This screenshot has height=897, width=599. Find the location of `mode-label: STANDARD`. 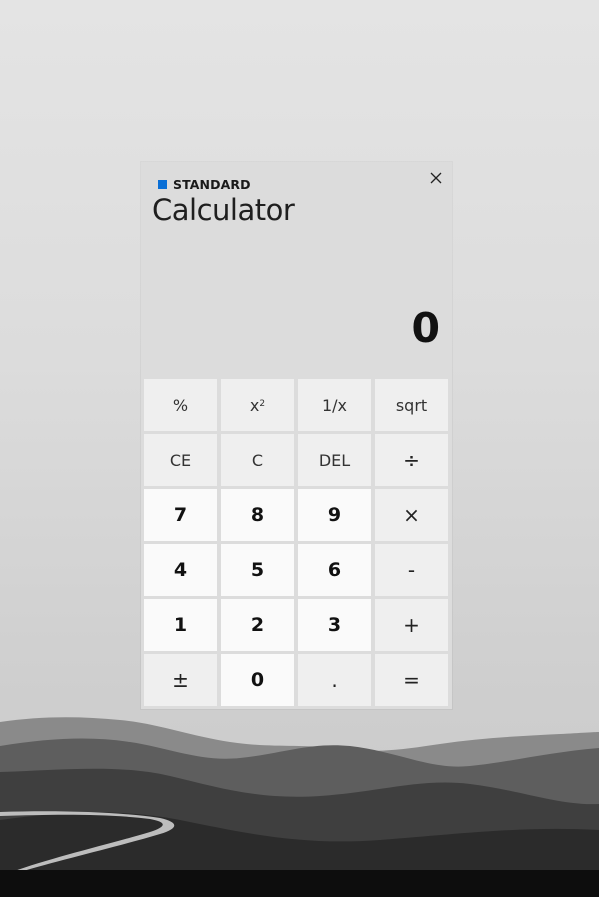

mode-label: STANDARD is located at coordinates (212, 184).